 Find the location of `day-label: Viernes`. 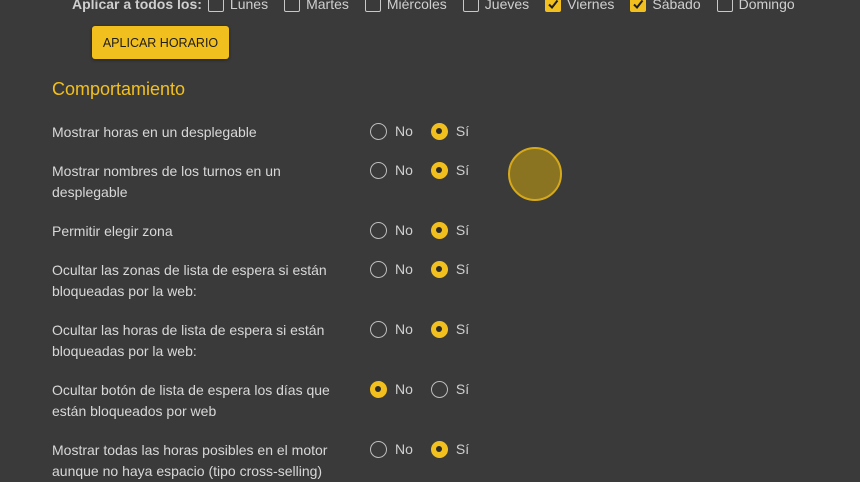

day-label: Viernes is located at coordinates (591, 6).